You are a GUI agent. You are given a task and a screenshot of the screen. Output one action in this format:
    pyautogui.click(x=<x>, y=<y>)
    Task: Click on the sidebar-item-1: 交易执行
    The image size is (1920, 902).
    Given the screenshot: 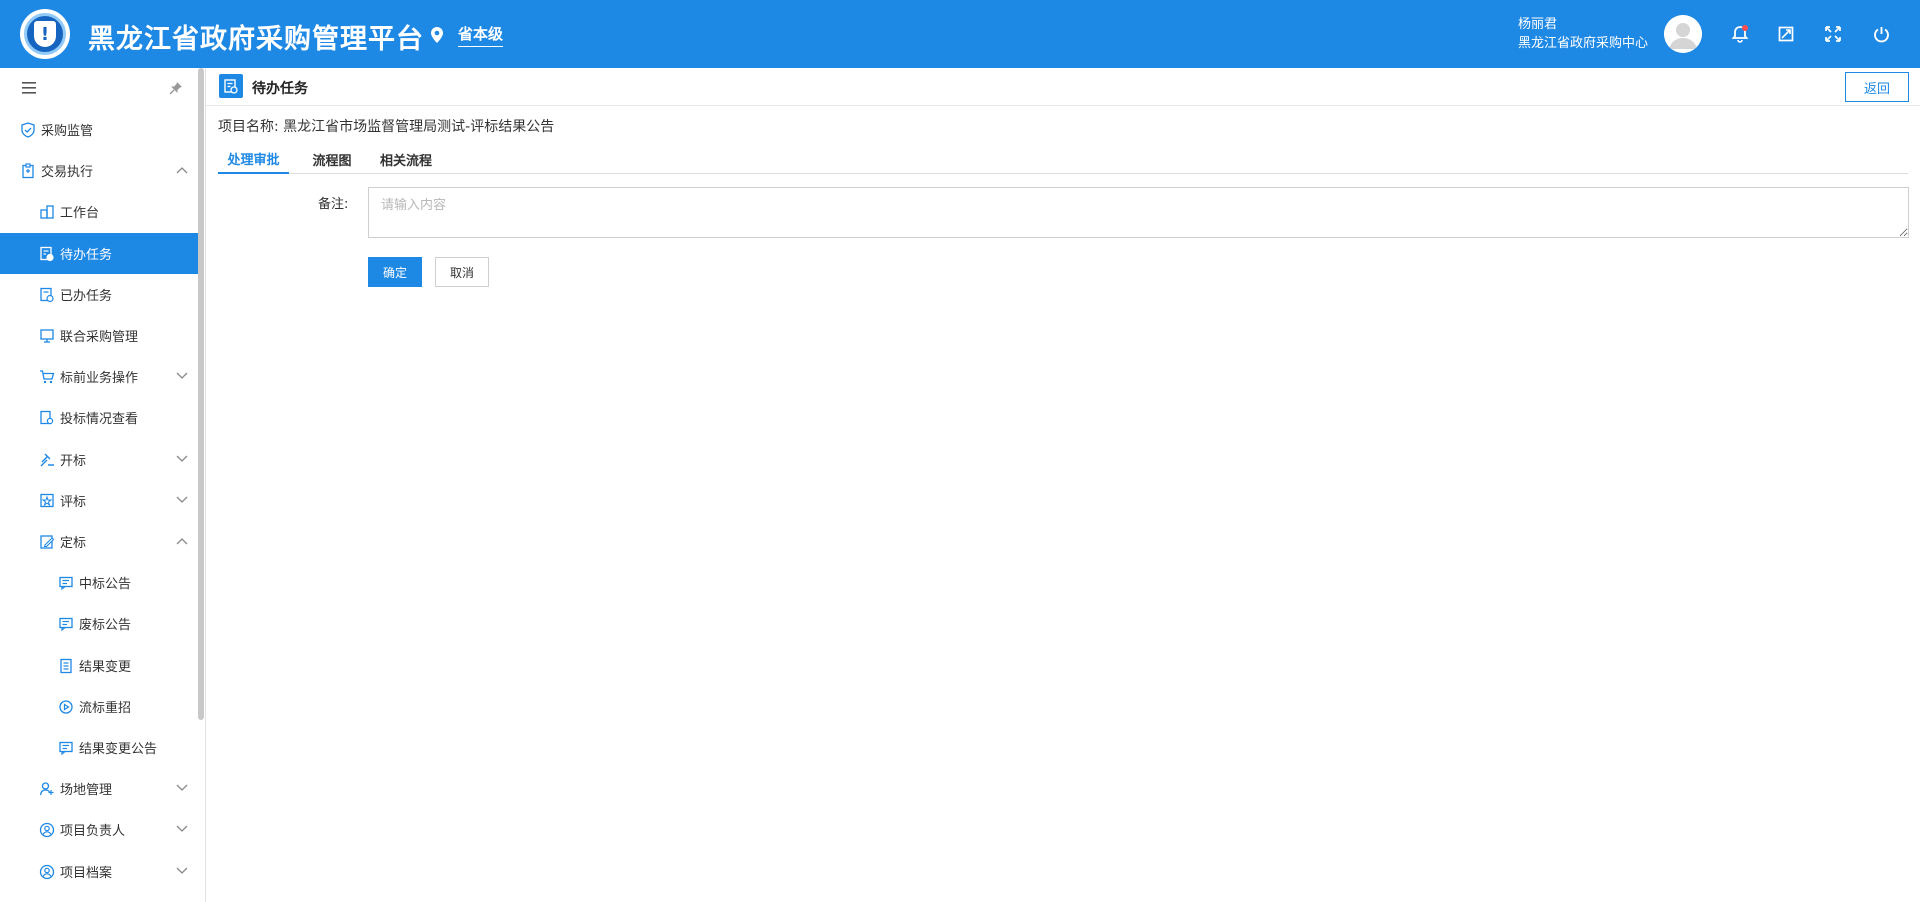 What is the action you would take?
    pyautogui.click(x=99, y=170)
    